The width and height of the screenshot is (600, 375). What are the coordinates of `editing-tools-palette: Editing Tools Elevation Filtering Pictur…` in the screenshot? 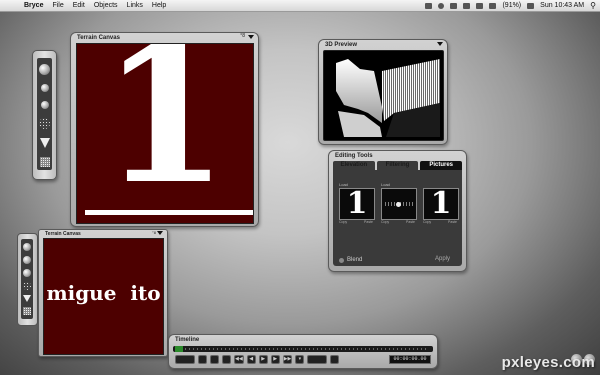 It's located at (397, 211).